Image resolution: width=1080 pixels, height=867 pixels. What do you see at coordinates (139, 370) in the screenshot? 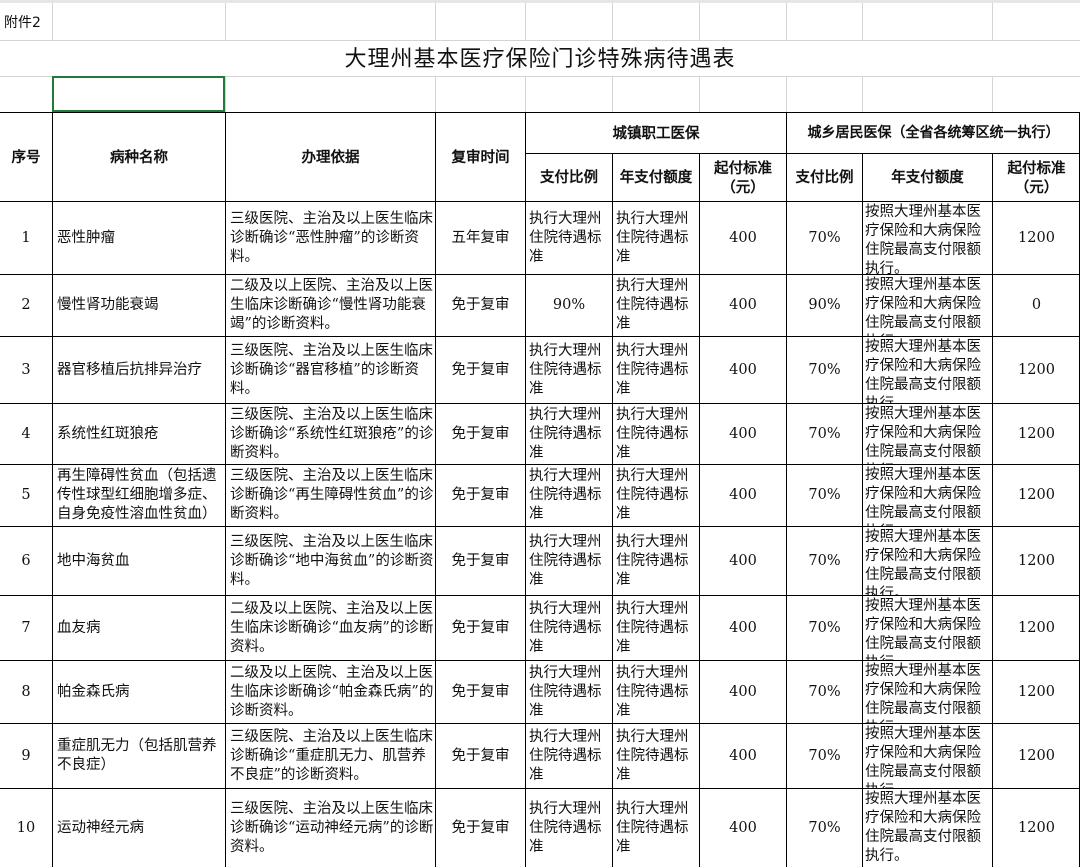
I see `cell-disease: 器官移植后抗排异治疗` at bounding box center [139, 370].